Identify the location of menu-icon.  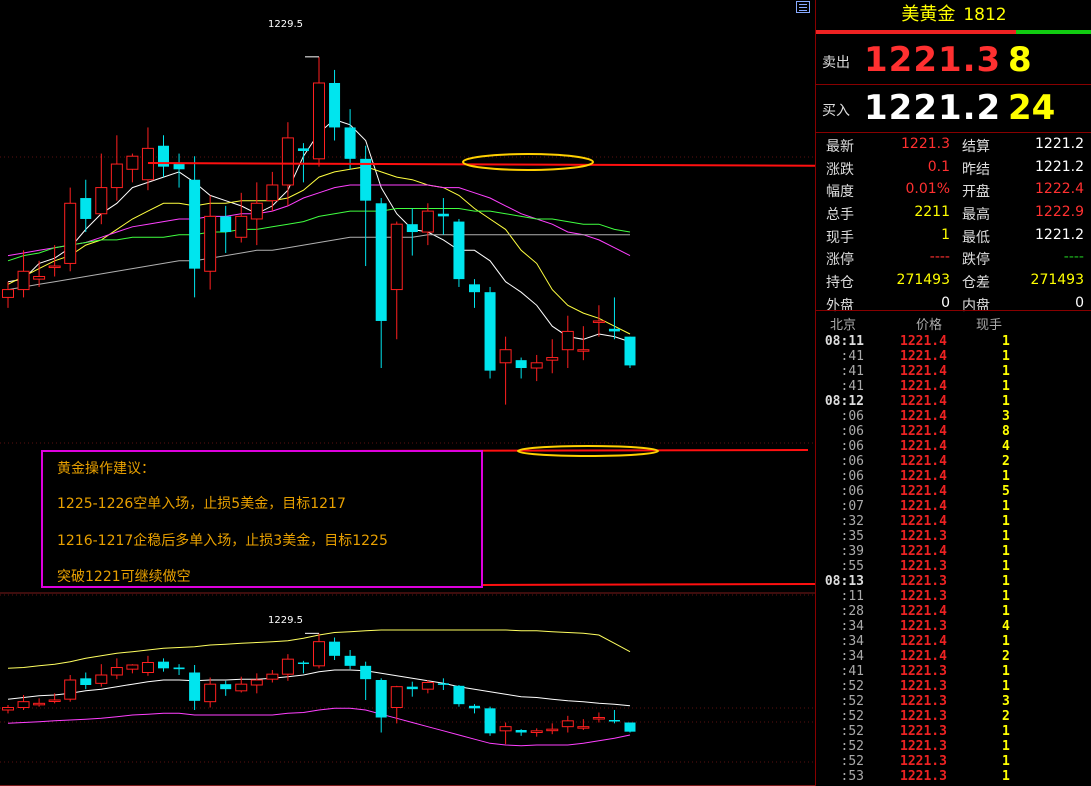
(803, 7).